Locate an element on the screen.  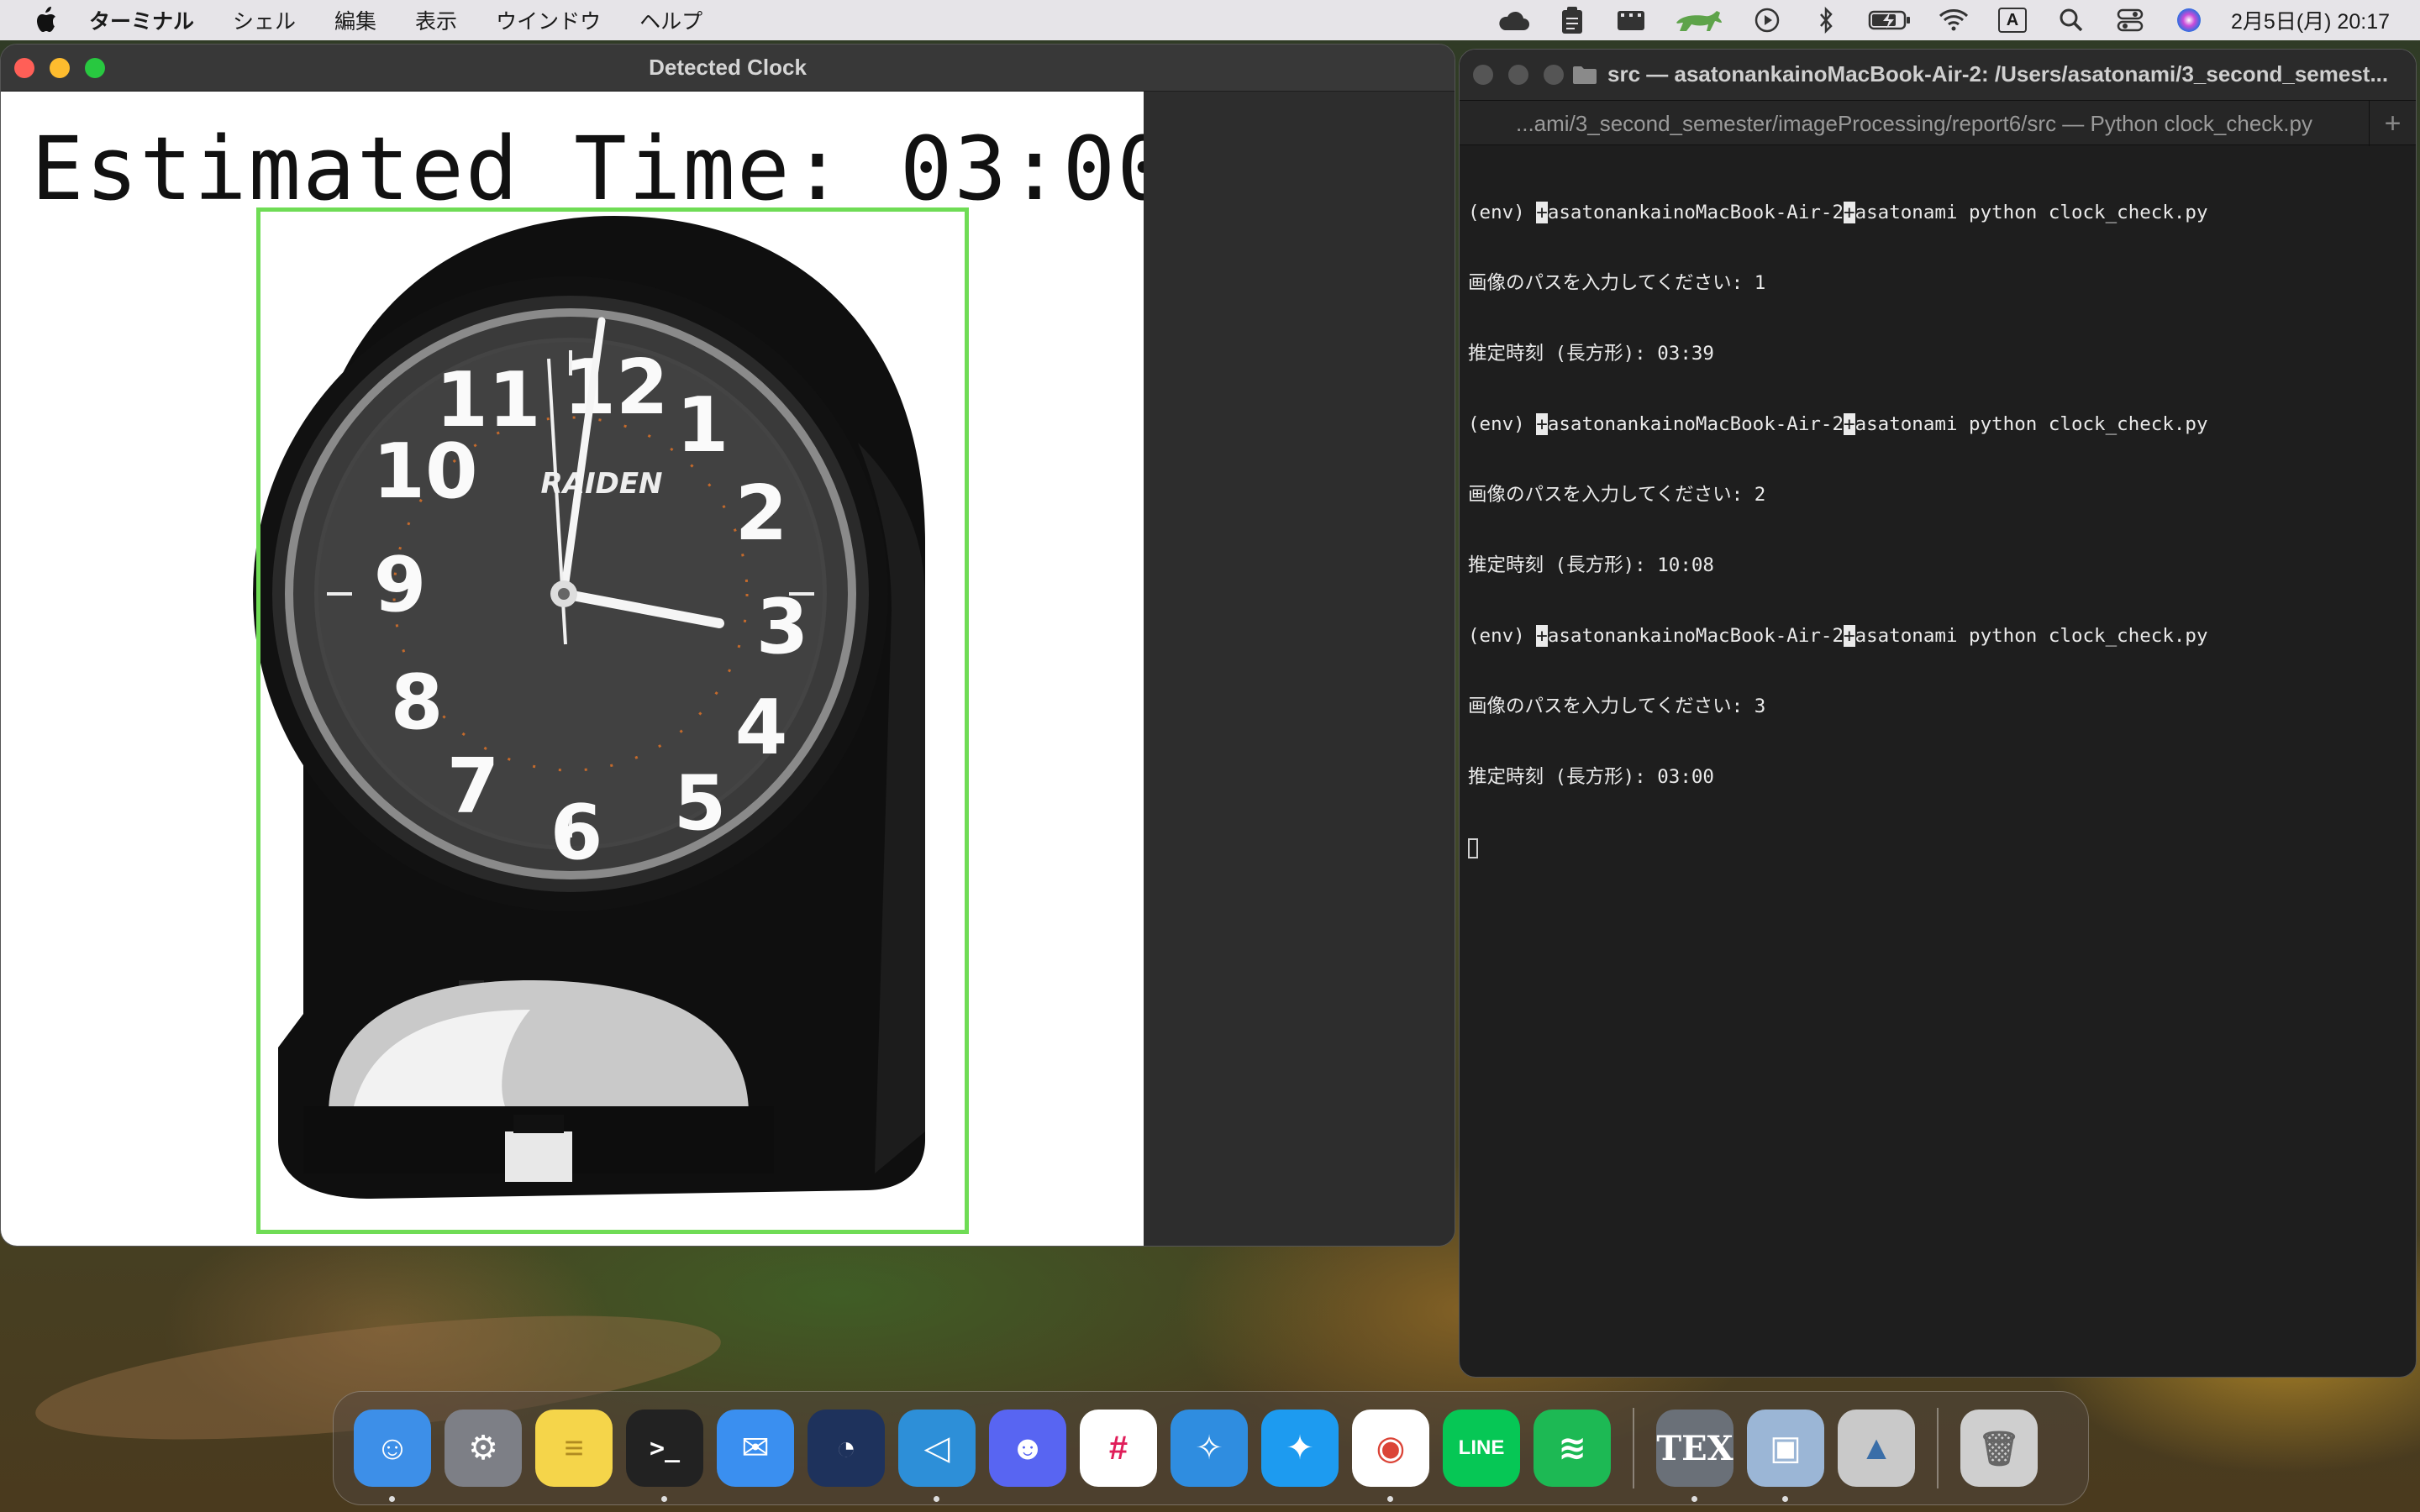
tex-shop-glyph: TEX is located at coordinates (1694, 1448).